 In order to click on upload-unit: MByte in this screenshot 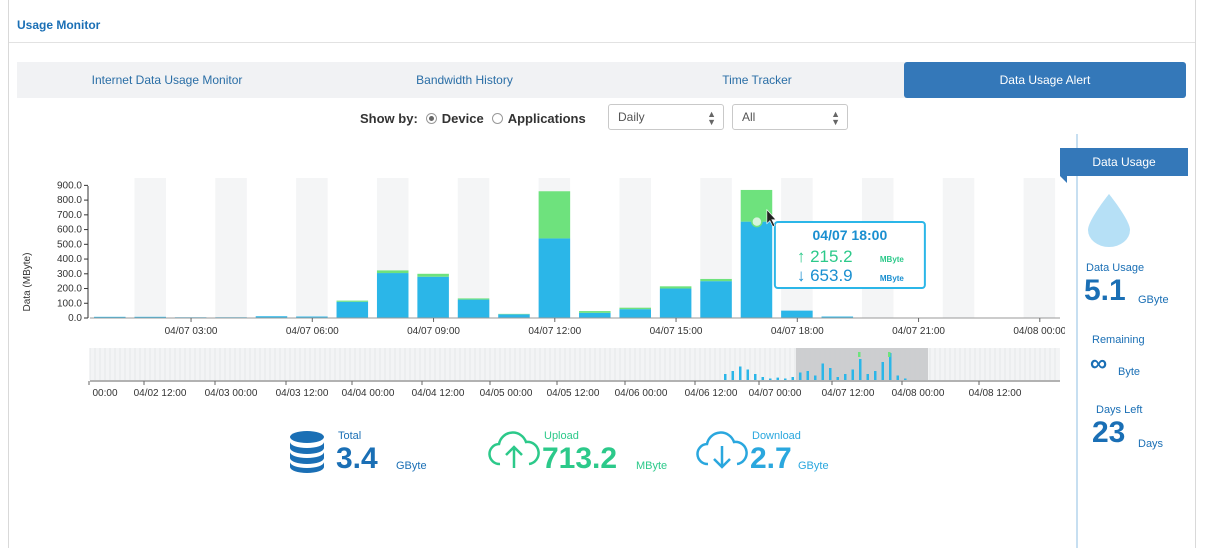, I will do `click(652, 466)`.